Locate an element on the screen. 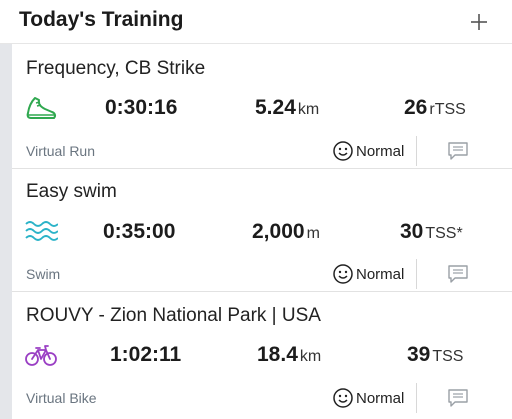 The image size is (512, 419). workout-tss: 30 TSS* is located at coordinates (431, 232).